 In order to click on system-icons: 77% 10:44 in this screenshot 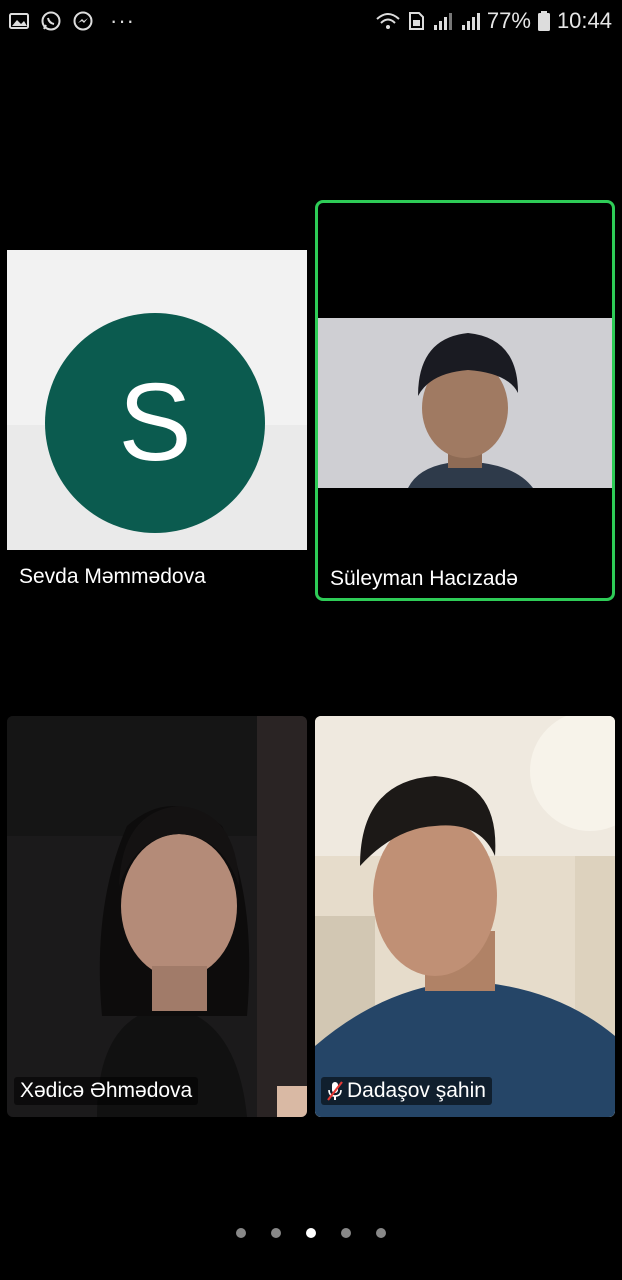, I will do `click(493, 21)`.